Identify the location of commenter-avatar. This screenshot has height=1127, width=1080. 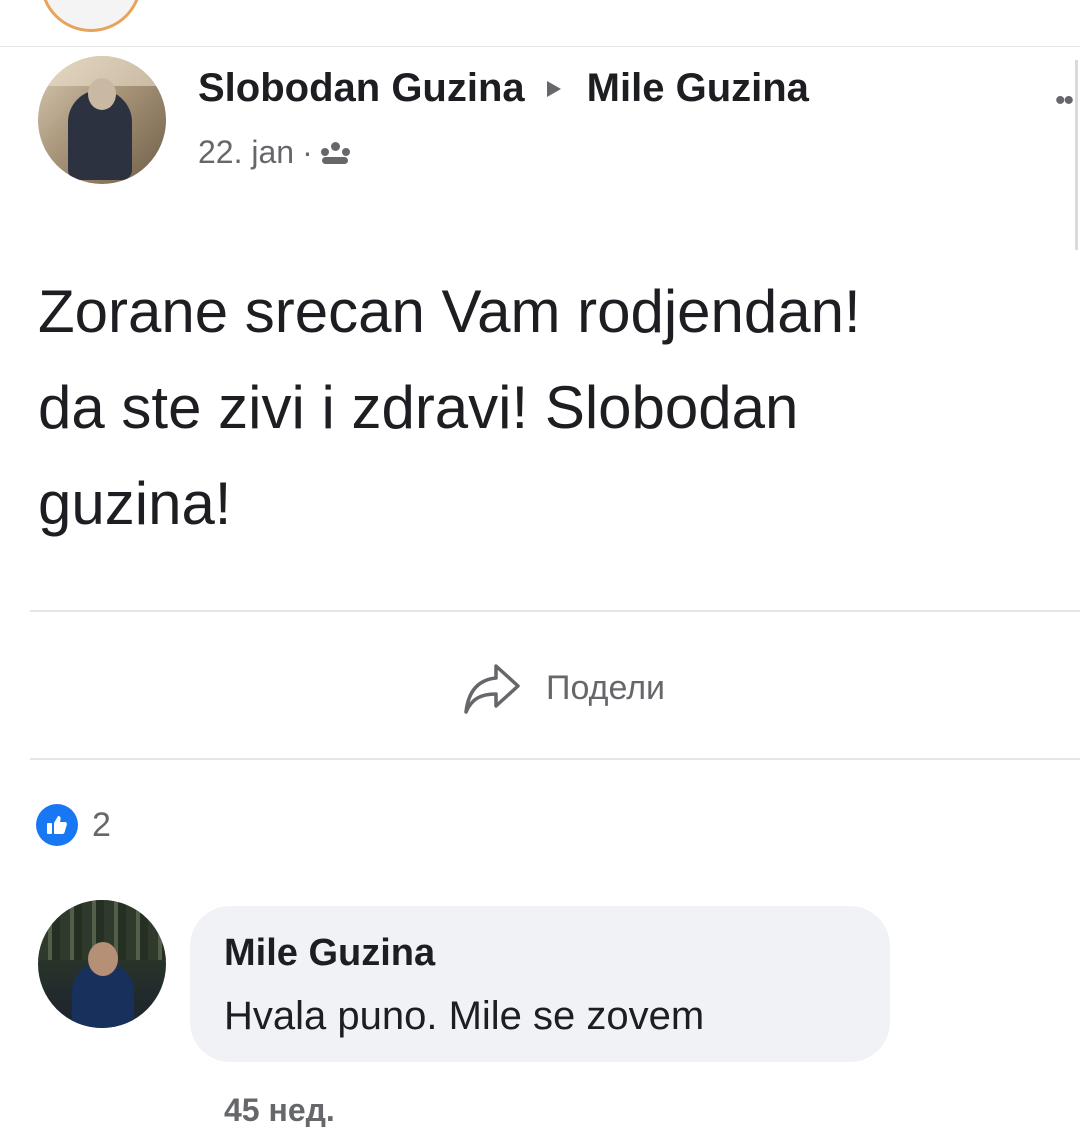
(102, 964).